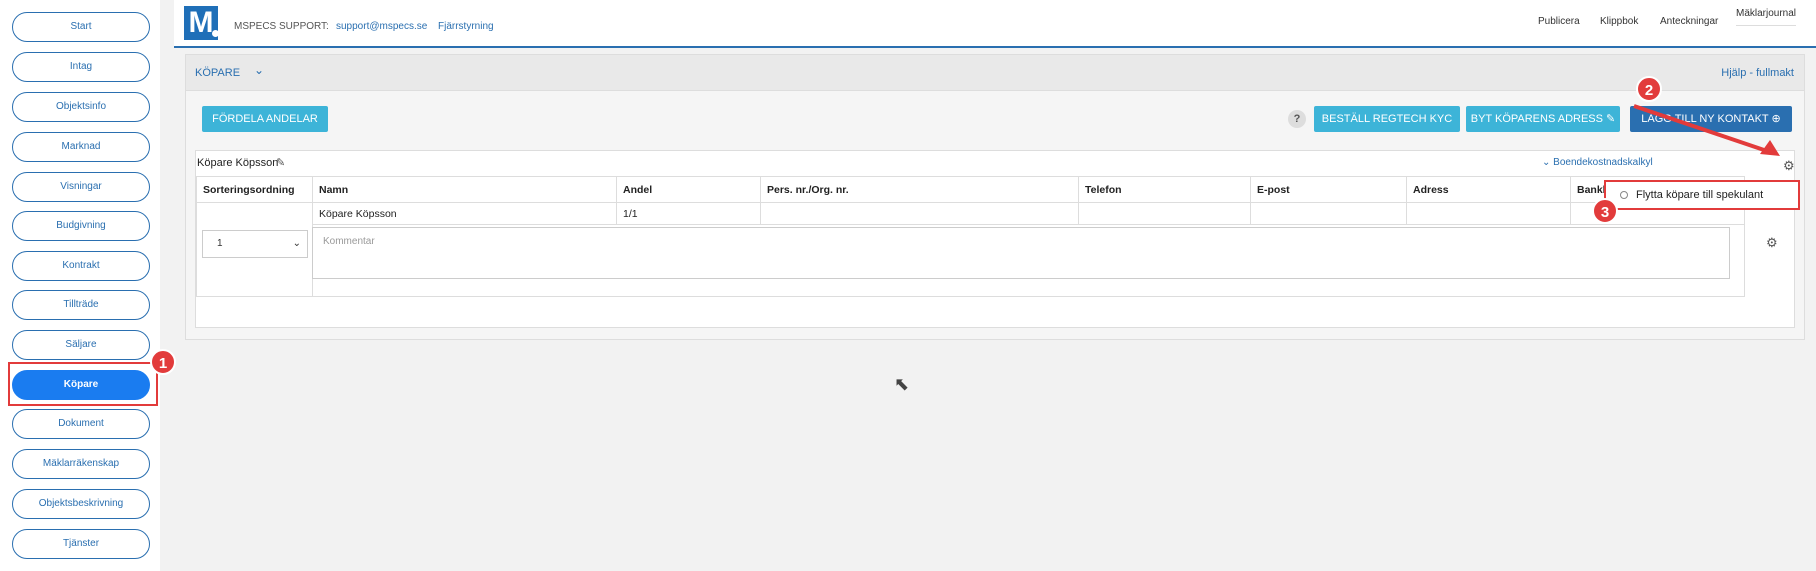 Image resolution: width=1816 pixels, height=571 pixels. I want to click on sidebar-item-dokument: Dokument, so click(81, 424).